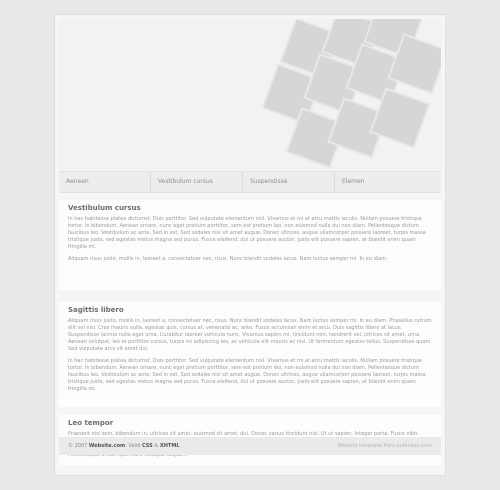 This screenshot has height=490, width=500. Describe the element at coordinates (170, 446) in the screenshot. I see `xhtml-validation-link: XHTML` at that location.